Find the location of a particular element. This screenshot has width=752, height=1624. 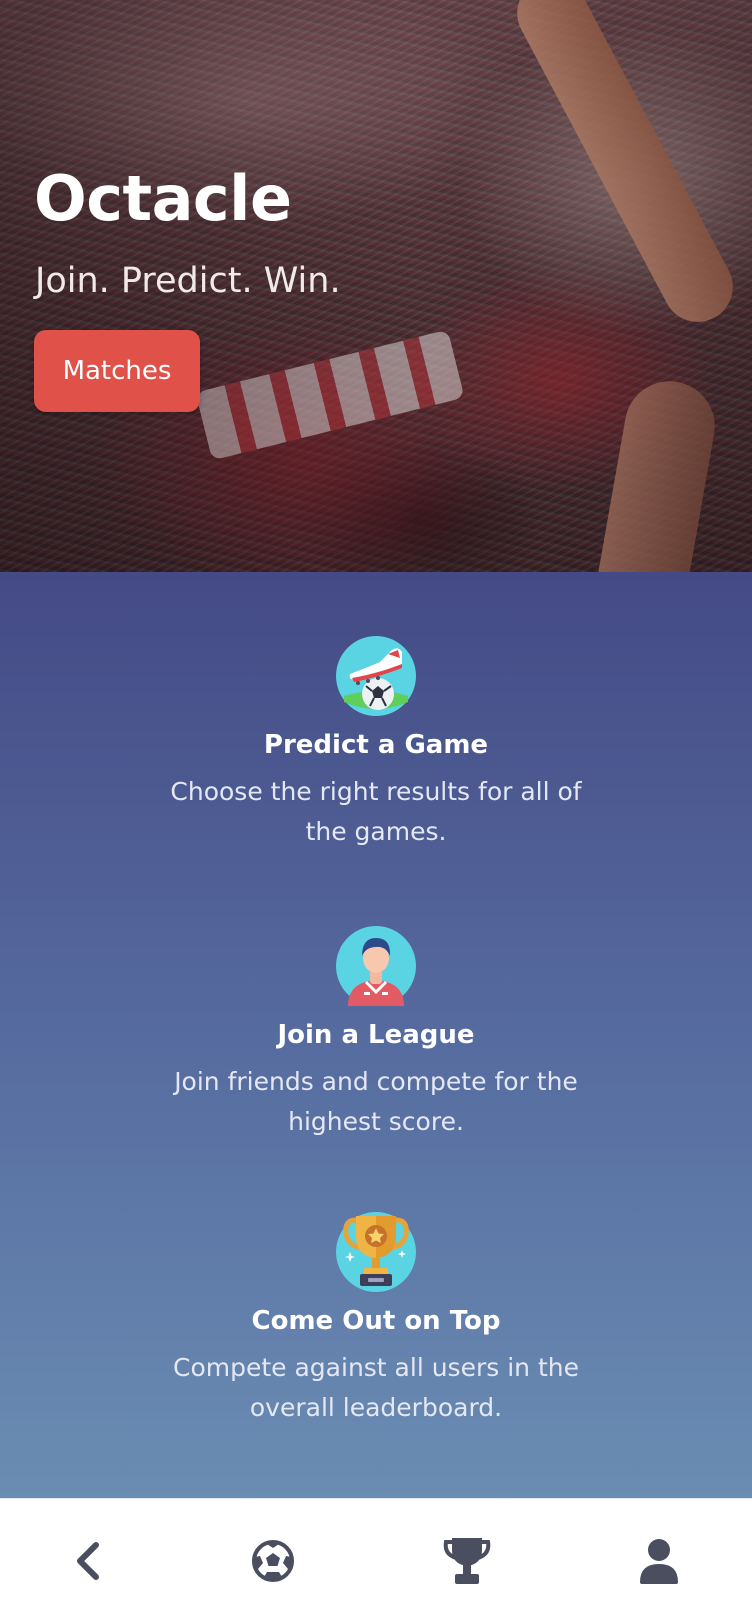

soccer-ball-icon is located at coordinates (273, 1561).